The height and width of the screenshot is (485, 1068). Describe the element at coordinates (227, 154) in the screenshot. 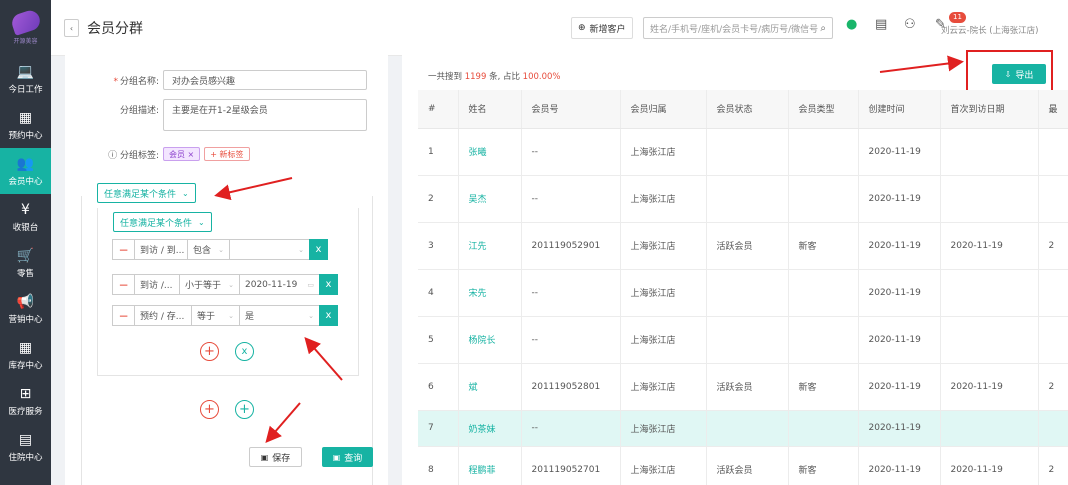

I see `add-tag-button: + 新标签` at that location.